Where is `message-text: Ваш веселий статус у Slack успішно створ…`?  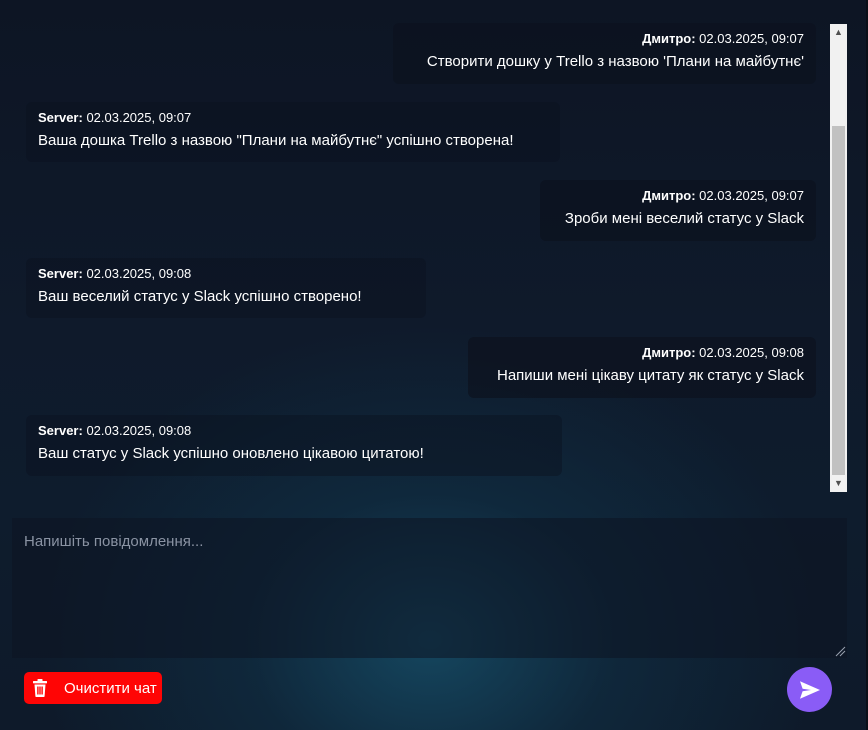 message-text: Ваш веселий статус у Slack успішно створ… is located at coordinates (200, 296).